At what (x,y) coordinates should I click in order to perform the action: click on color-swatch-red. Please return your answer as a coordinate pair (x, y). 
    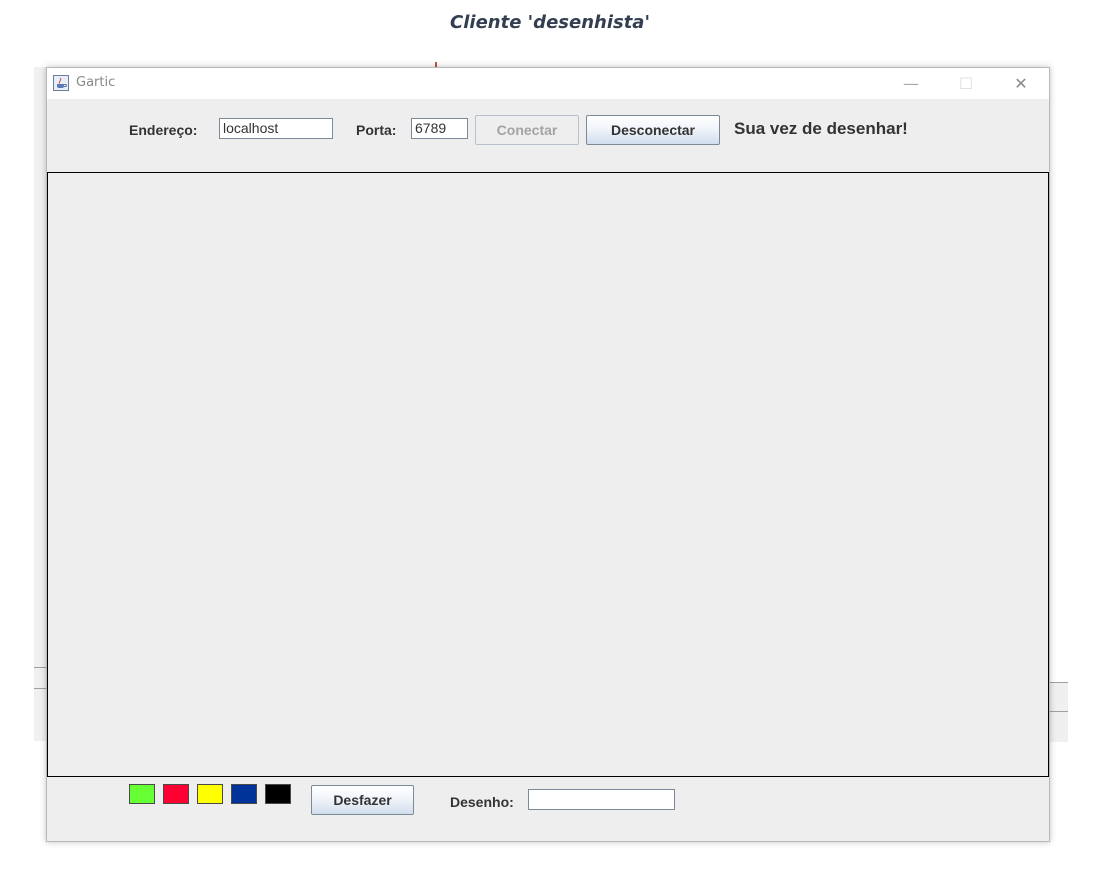
    Looking at the image, I should click on (176, 794).